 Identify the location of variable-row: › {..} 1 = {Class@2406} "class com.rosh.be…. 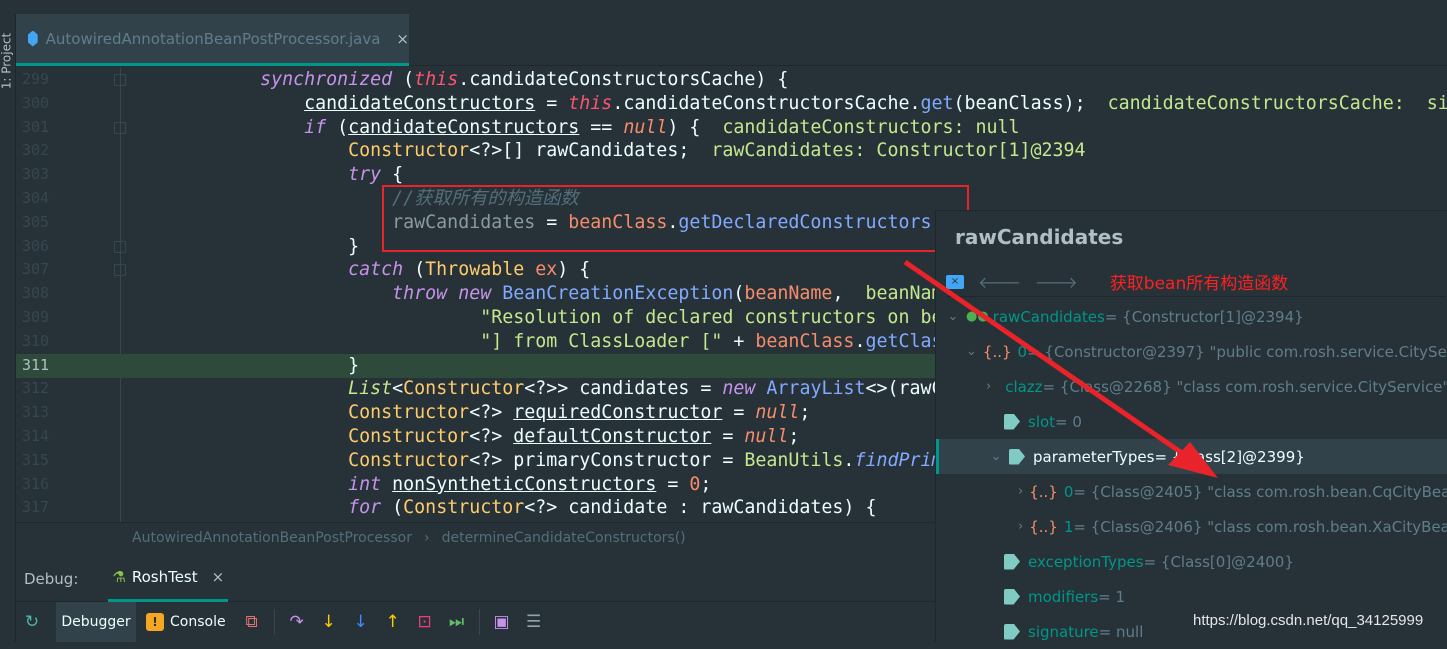
(1191, 526).